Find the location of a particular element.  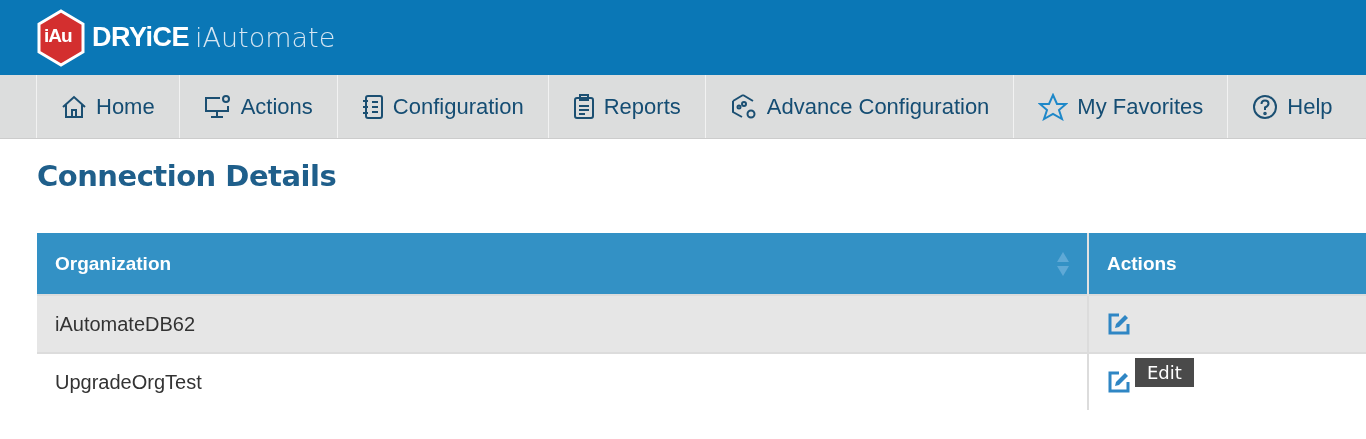

nav-item: Configuration is located at coordinates (442, 106).